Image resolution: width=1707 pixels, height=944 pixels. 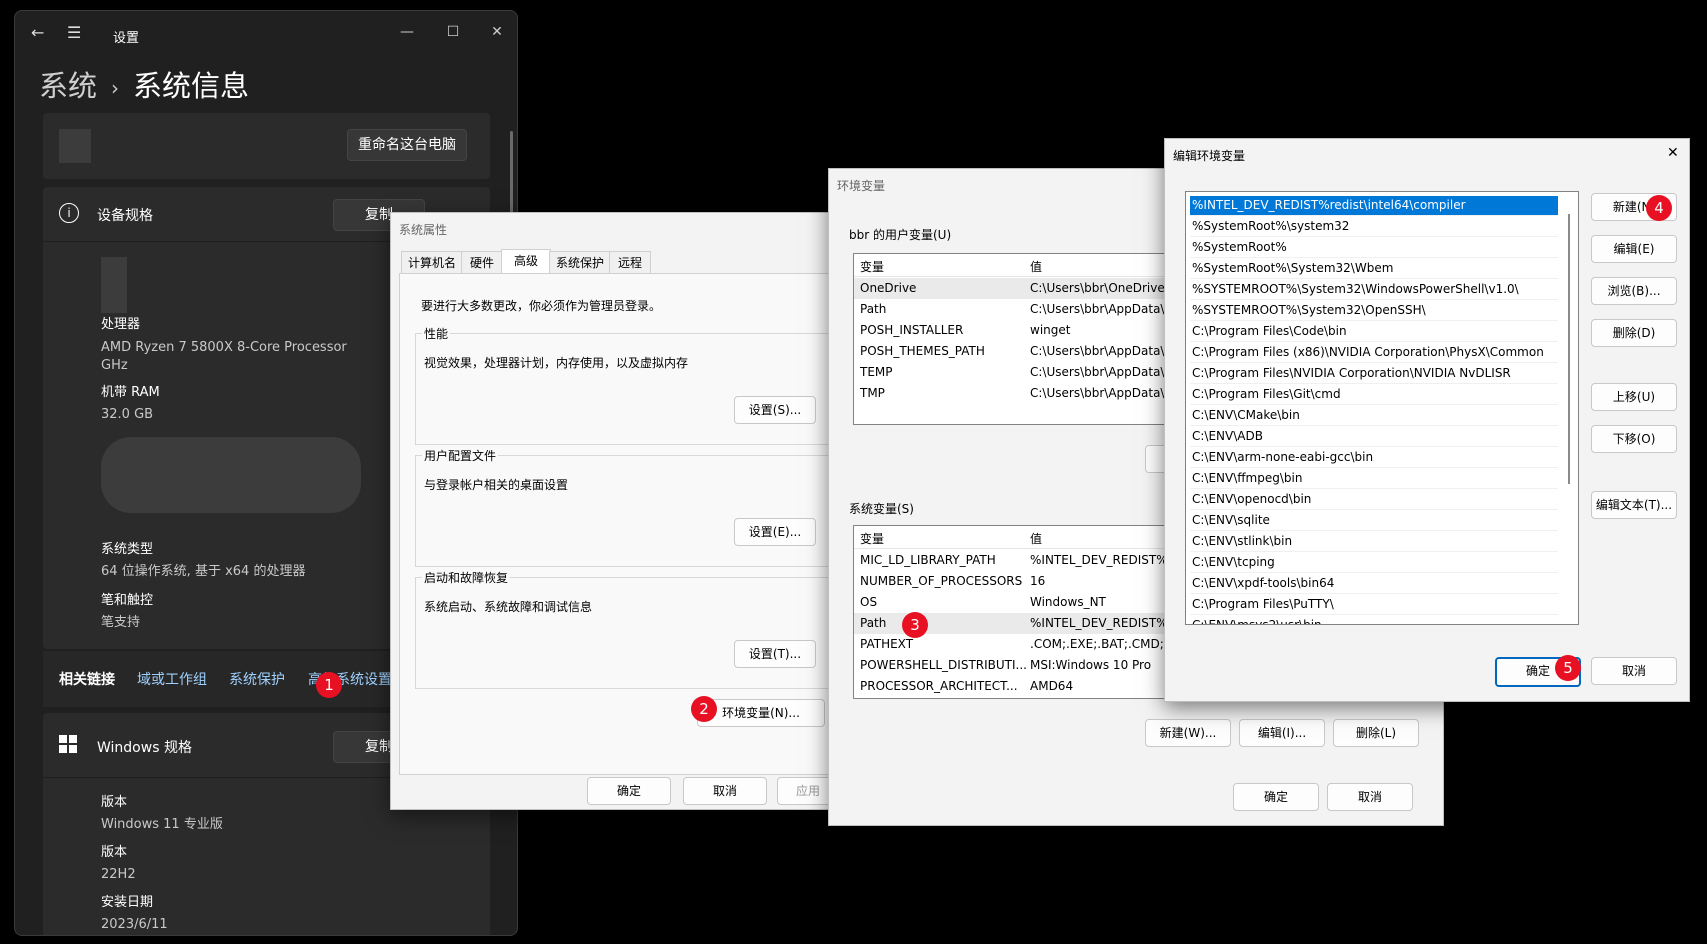 I want to click on list-item: %SystemRoot%\system32, so click(x=1374, y=227).